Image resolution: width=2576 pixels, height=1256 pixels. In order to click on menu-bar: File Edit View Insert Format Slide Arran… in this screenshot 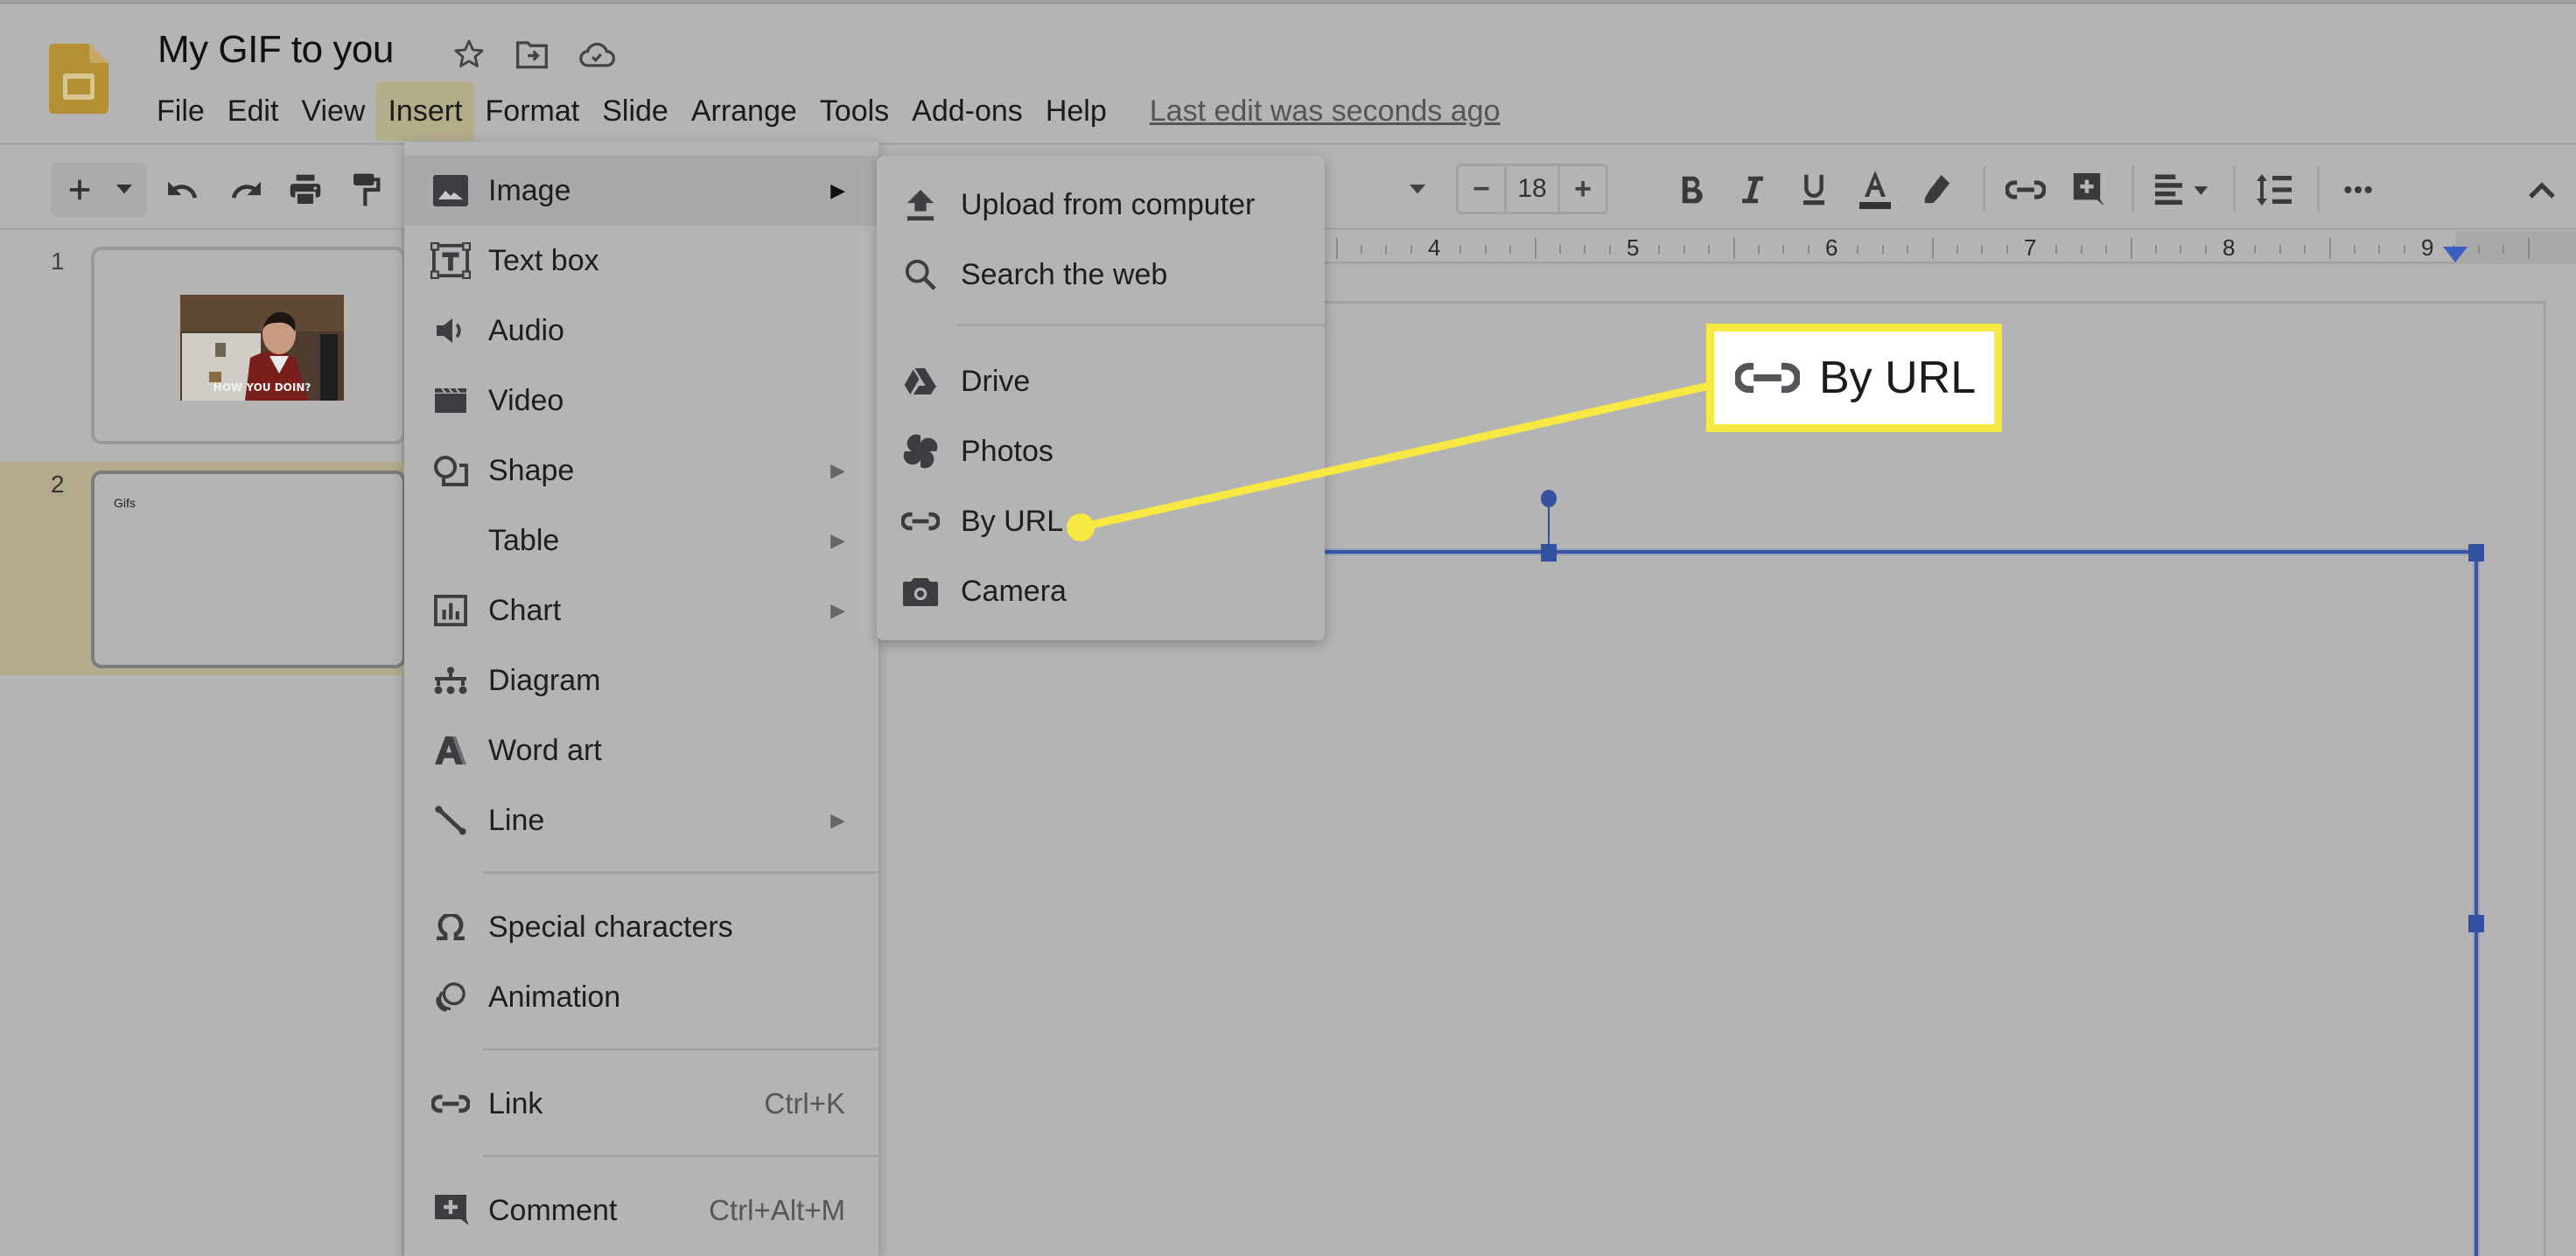, I will do `click(822, 111)`.